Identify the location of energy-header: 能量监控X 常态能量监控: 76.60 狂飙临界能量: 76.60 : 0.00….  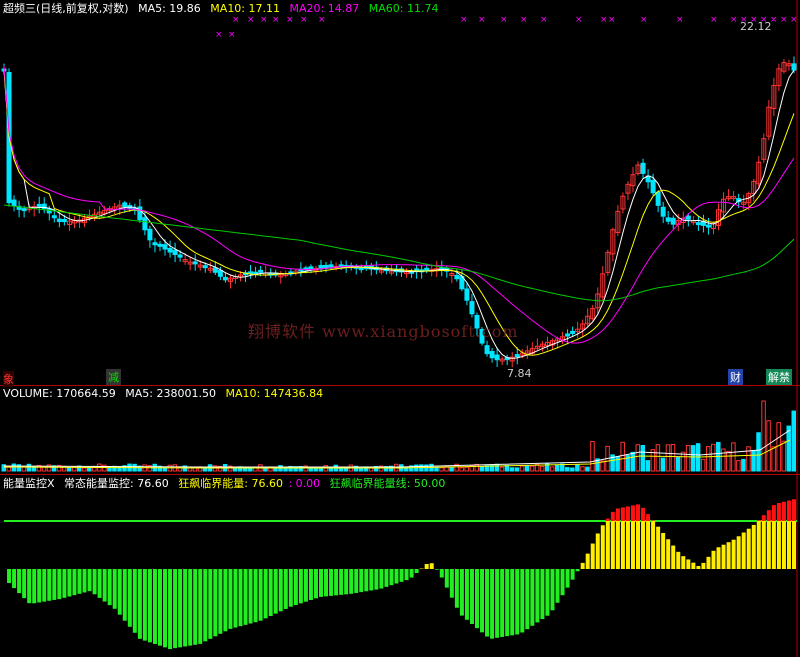
(227, 484).